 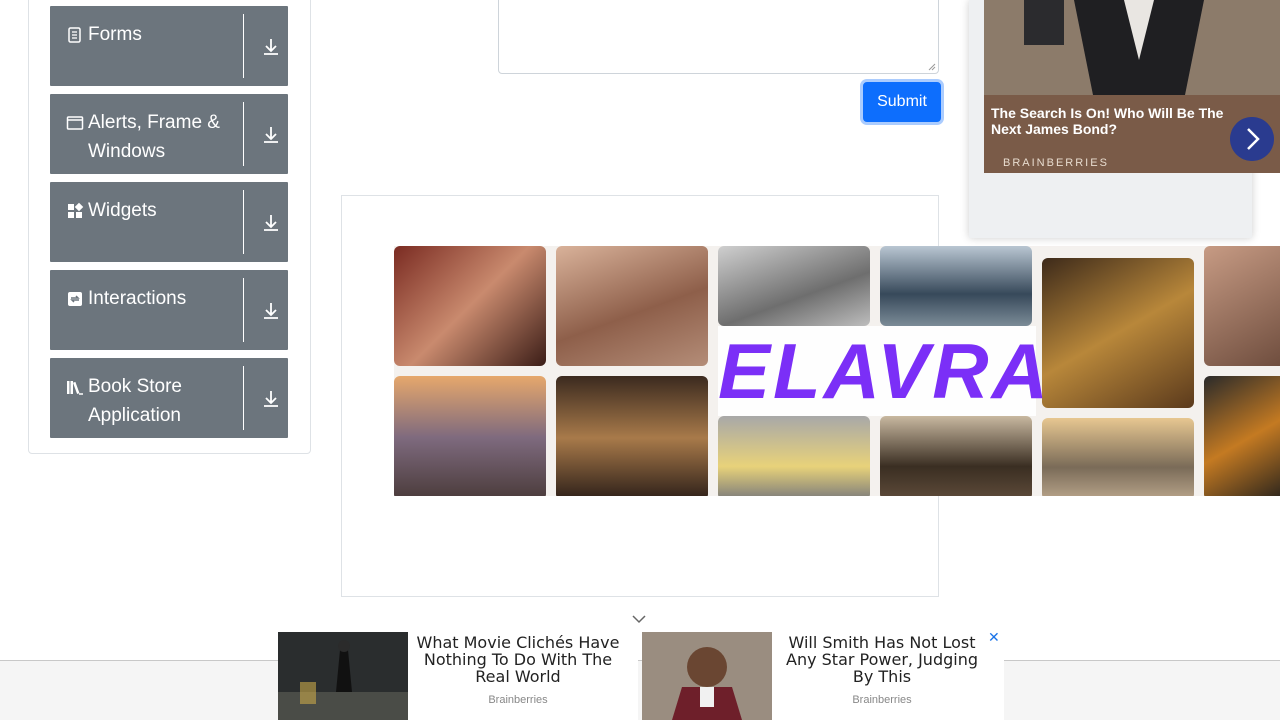 What do you see at coordinates (640, 690) in the screenshot?
I see `bottom-ad-bar` at bounding box center [640, 690].